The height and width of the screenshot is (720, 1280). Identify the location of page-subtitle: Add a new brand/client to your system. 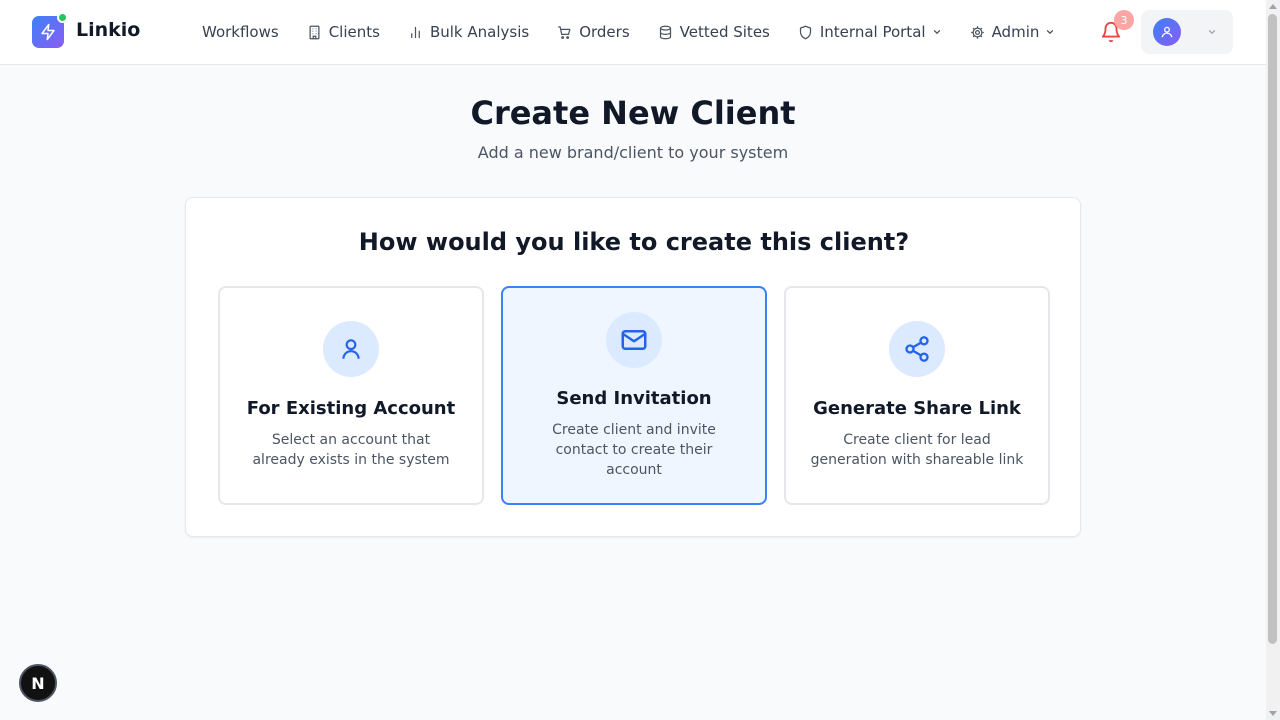
(633, 152).